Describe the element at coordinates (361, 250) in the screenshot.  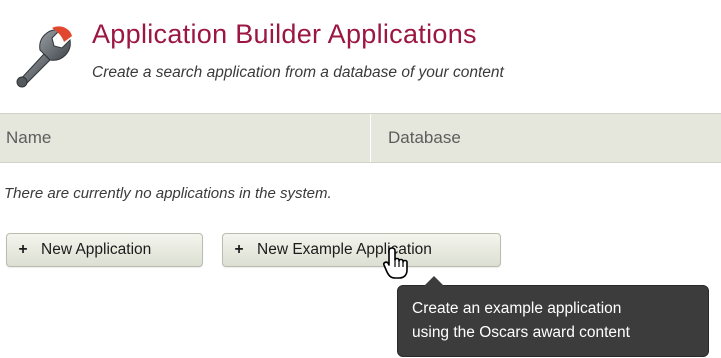
I see `new-example-application-button: + New Example Application` at that location.